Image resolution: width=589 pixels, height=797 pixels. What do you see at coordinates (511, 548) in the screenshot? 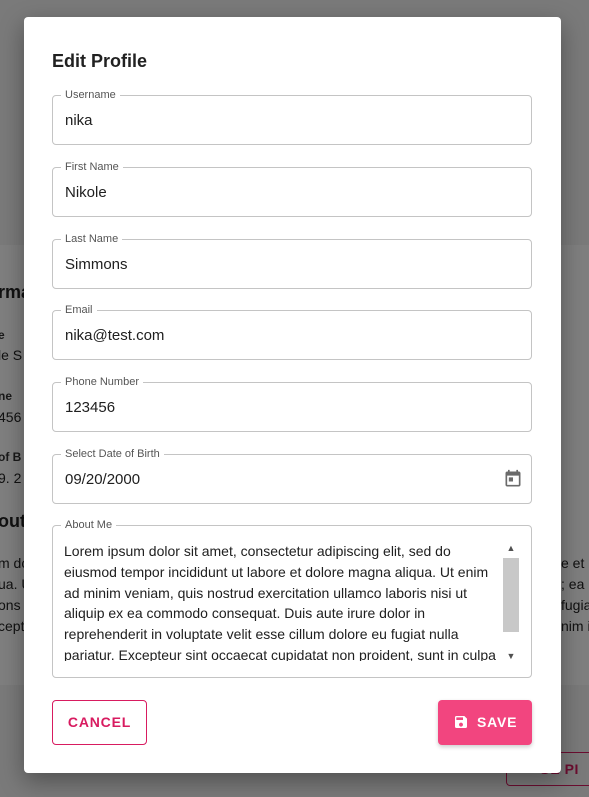
I see `scroll-up-icon: ▲` at bounding box center [511, 548].